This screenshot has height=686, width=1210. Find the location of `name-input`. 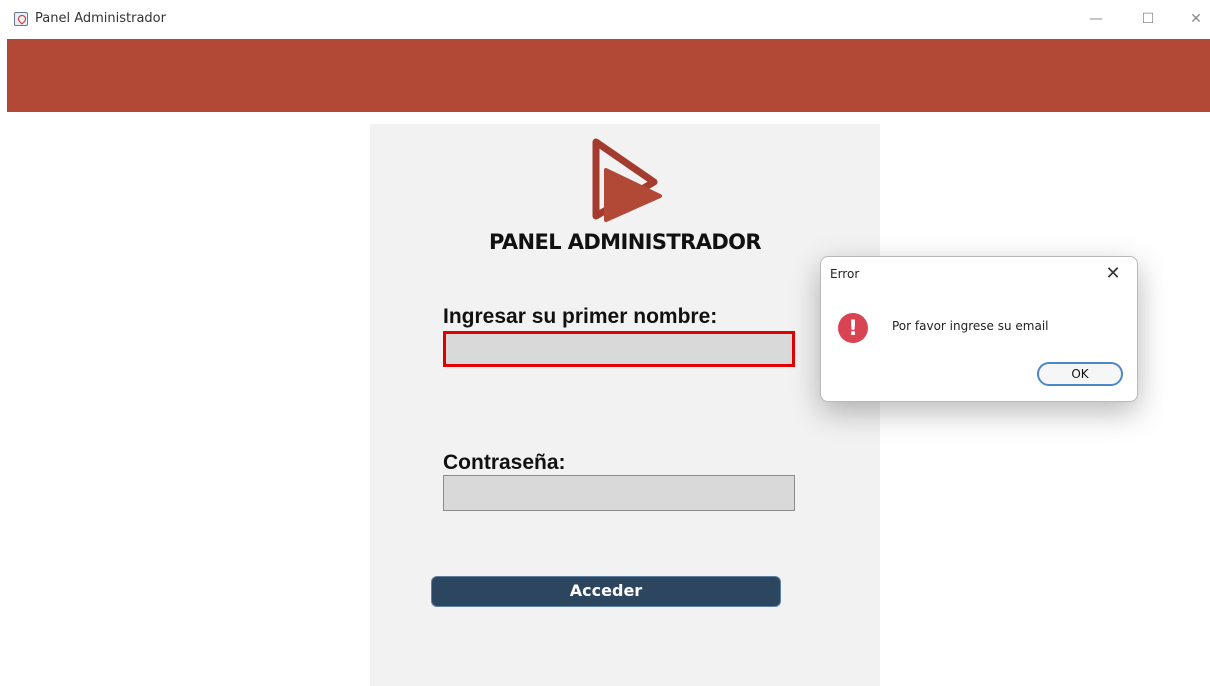

name-input is located at coordinates (619, 349).